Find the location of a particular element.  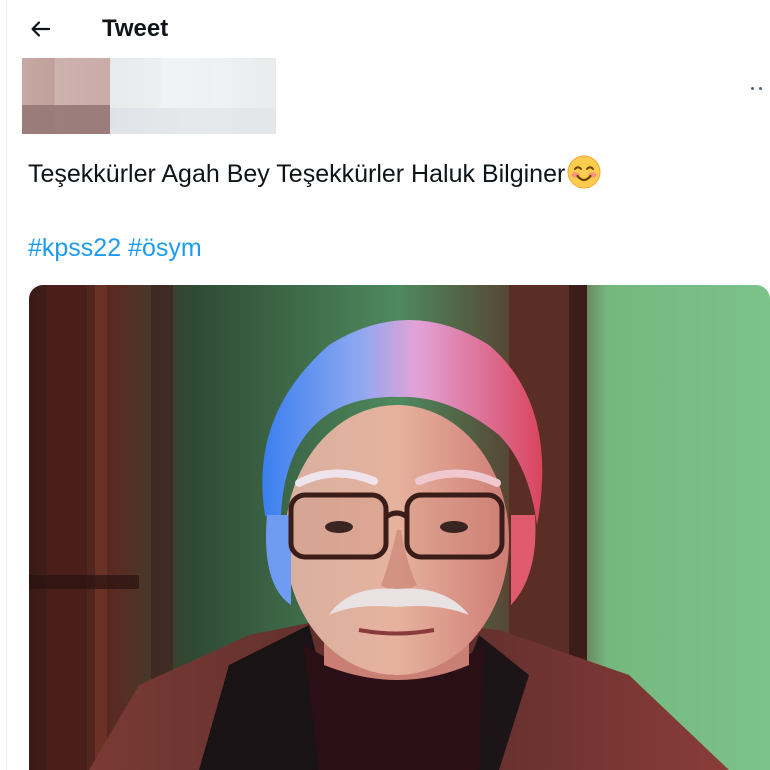

more-dots-icon is located at coordinates (752, 88).